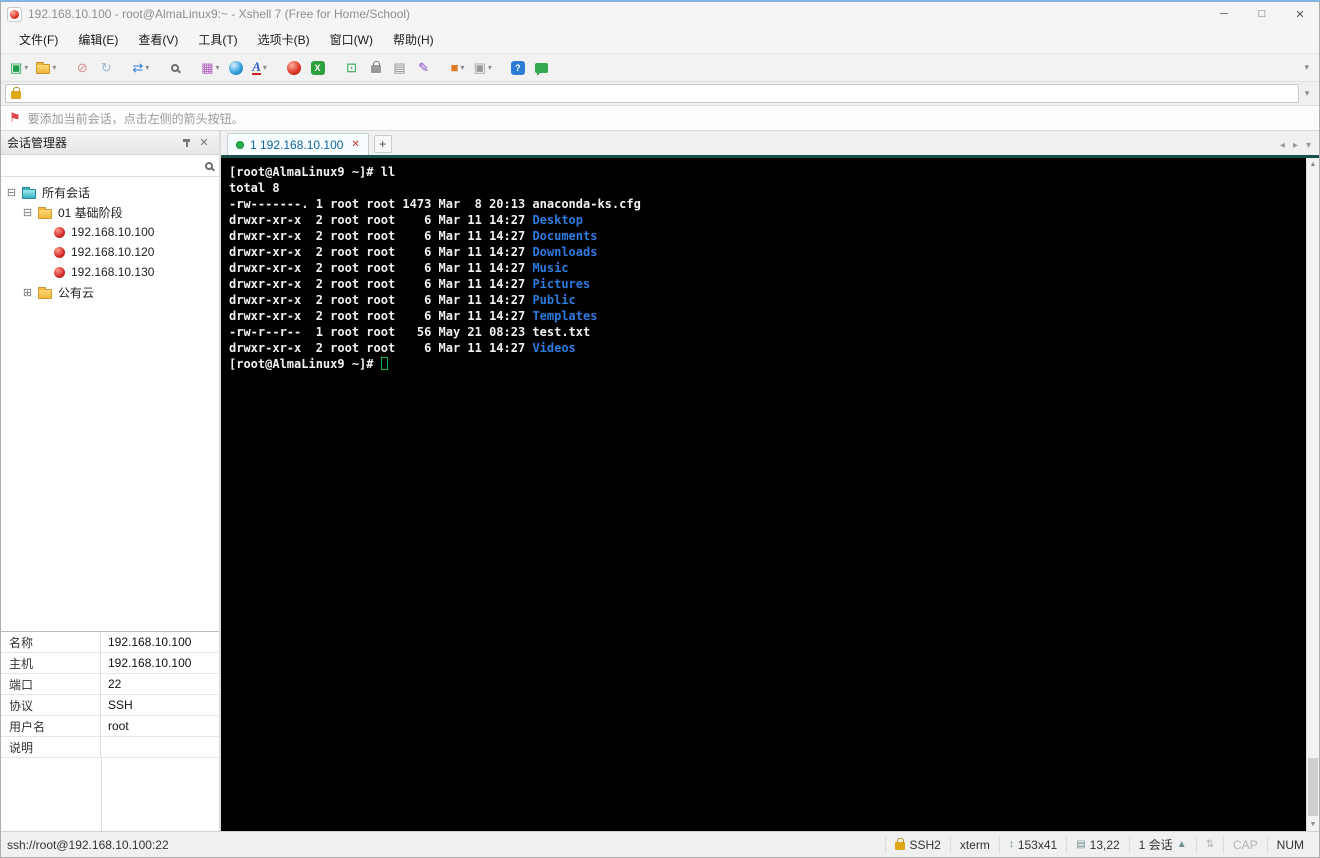 The width and height of the screenshot is (1320, 858). Describe the element at coordinates (1282, 145) in the screenshot. I see `tab-scroll-left-icon: ◂` at that location.